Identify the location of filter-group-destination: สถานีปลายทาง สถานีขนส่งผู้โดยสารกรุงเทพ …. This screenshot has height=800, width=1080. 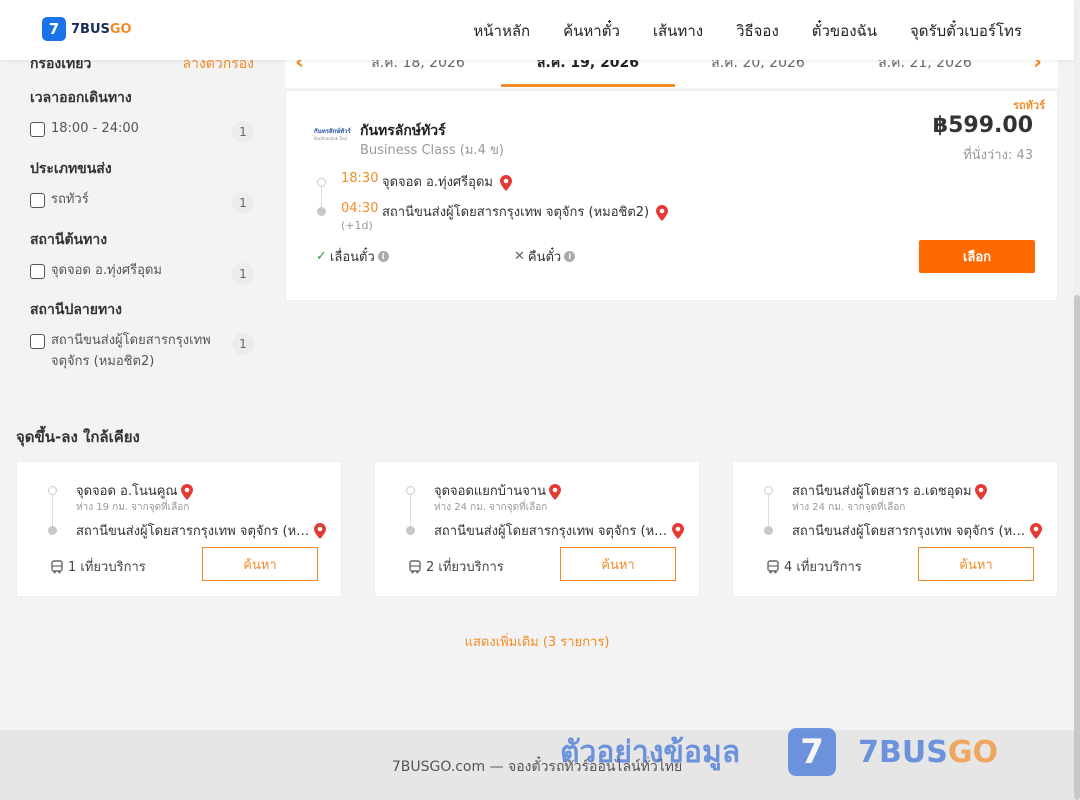
(142, 335).